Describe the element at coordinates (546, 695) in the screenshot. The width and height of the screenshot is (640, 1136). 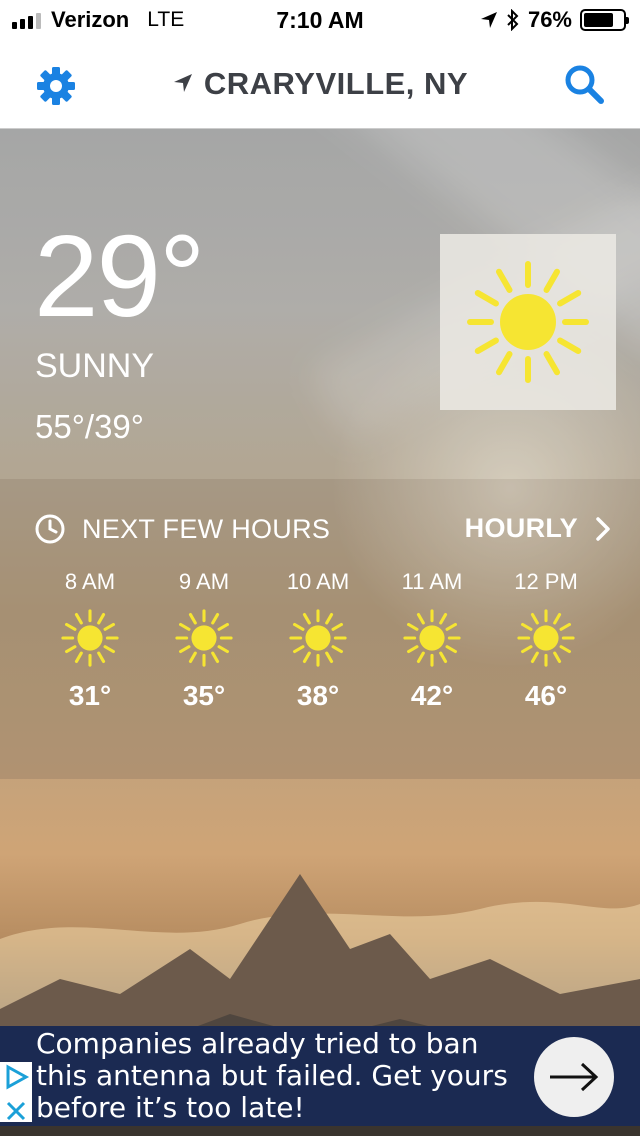
I see `hour-temperature: 46°` at that location.